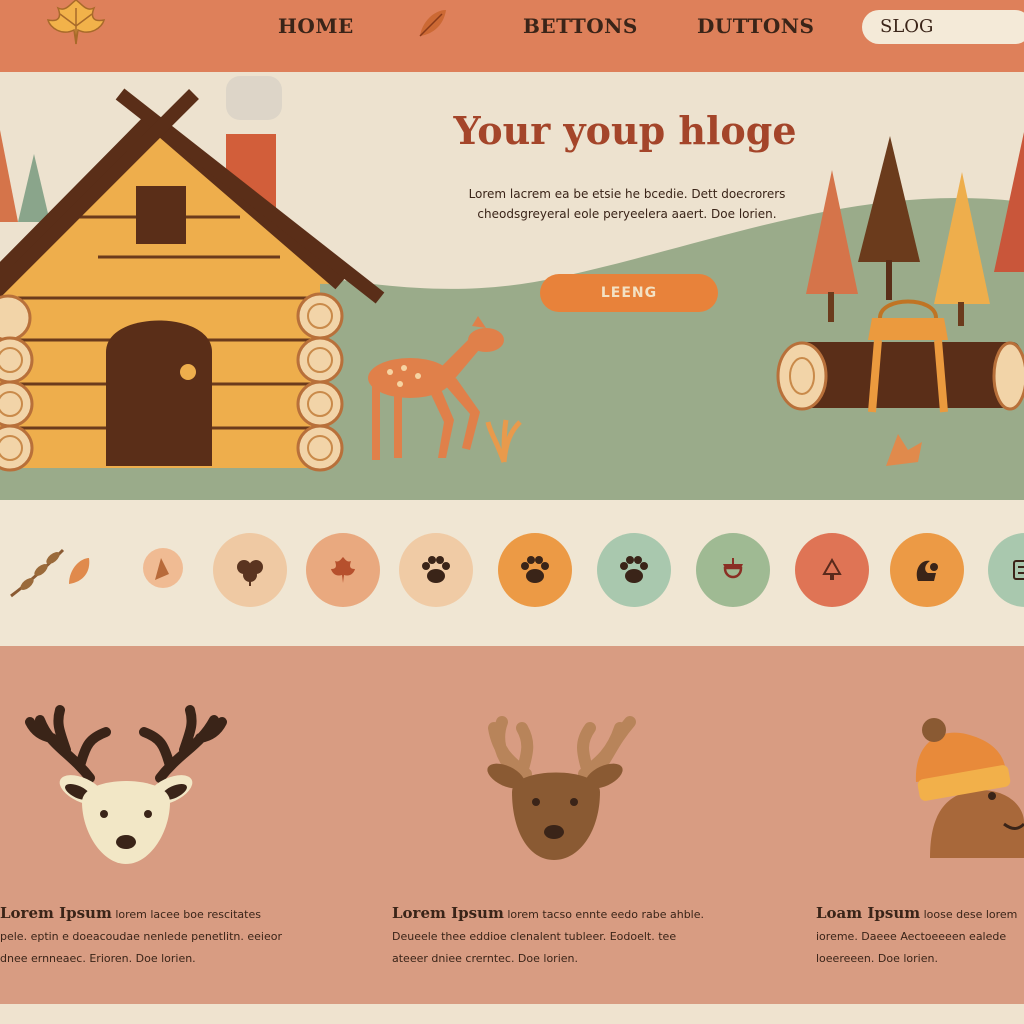 Image resolution: width=1024 pixels, height=1024 pixels. Describe the element at coordinates (343, 570) in the screenshot. I see `maple-leaf-icon` at that location.